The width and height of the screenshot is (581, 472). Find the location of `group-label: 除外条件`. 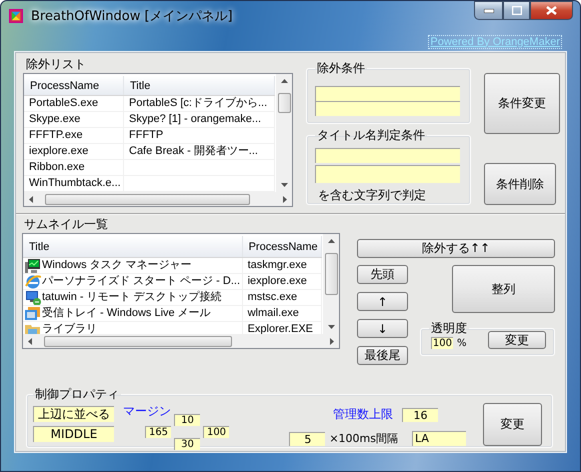

group-label: 除外条件 is located at coordinates (341, 68).